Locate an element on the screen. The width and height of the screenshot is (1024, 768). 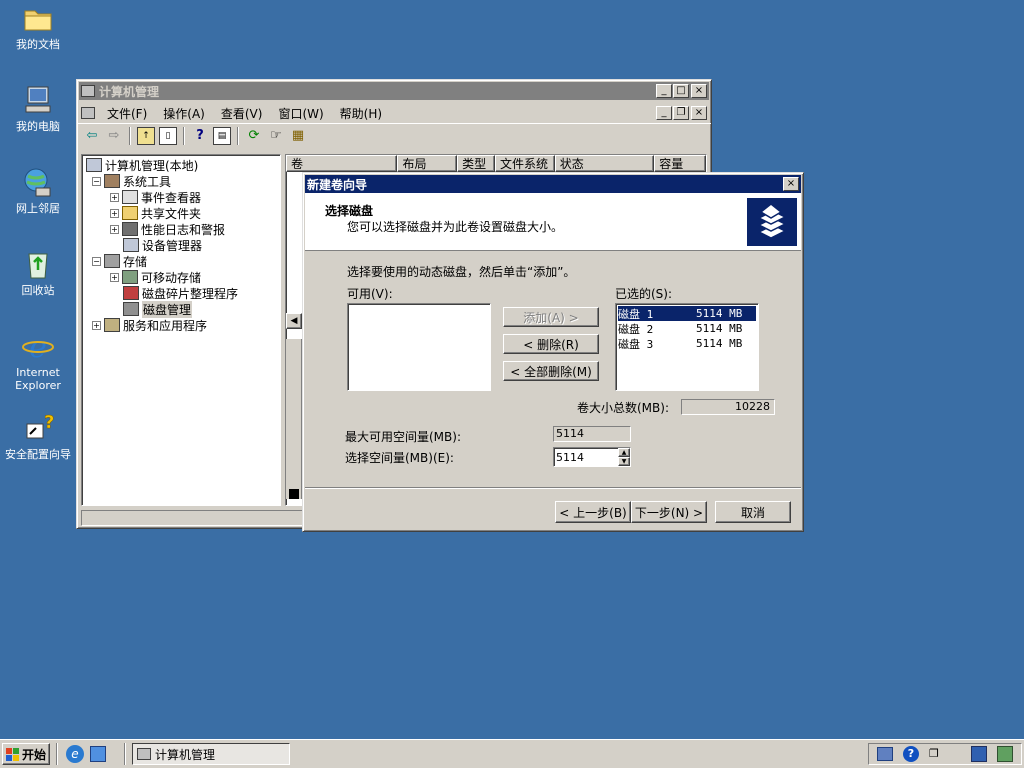
list-item: 磁盘 3 5114 MB is located at coordinates (687, 343).